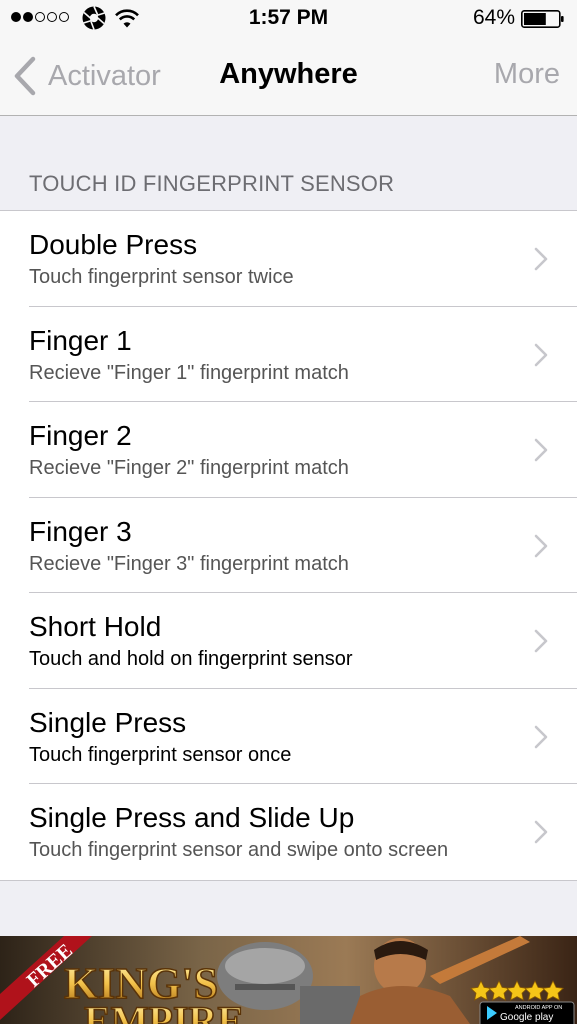 Image resolution: width=577 pixels, height=1024 pixels. Describe the element at coordinates (526, 1017) in the screenshot. I see `badge-main-text: Google play` at that location.